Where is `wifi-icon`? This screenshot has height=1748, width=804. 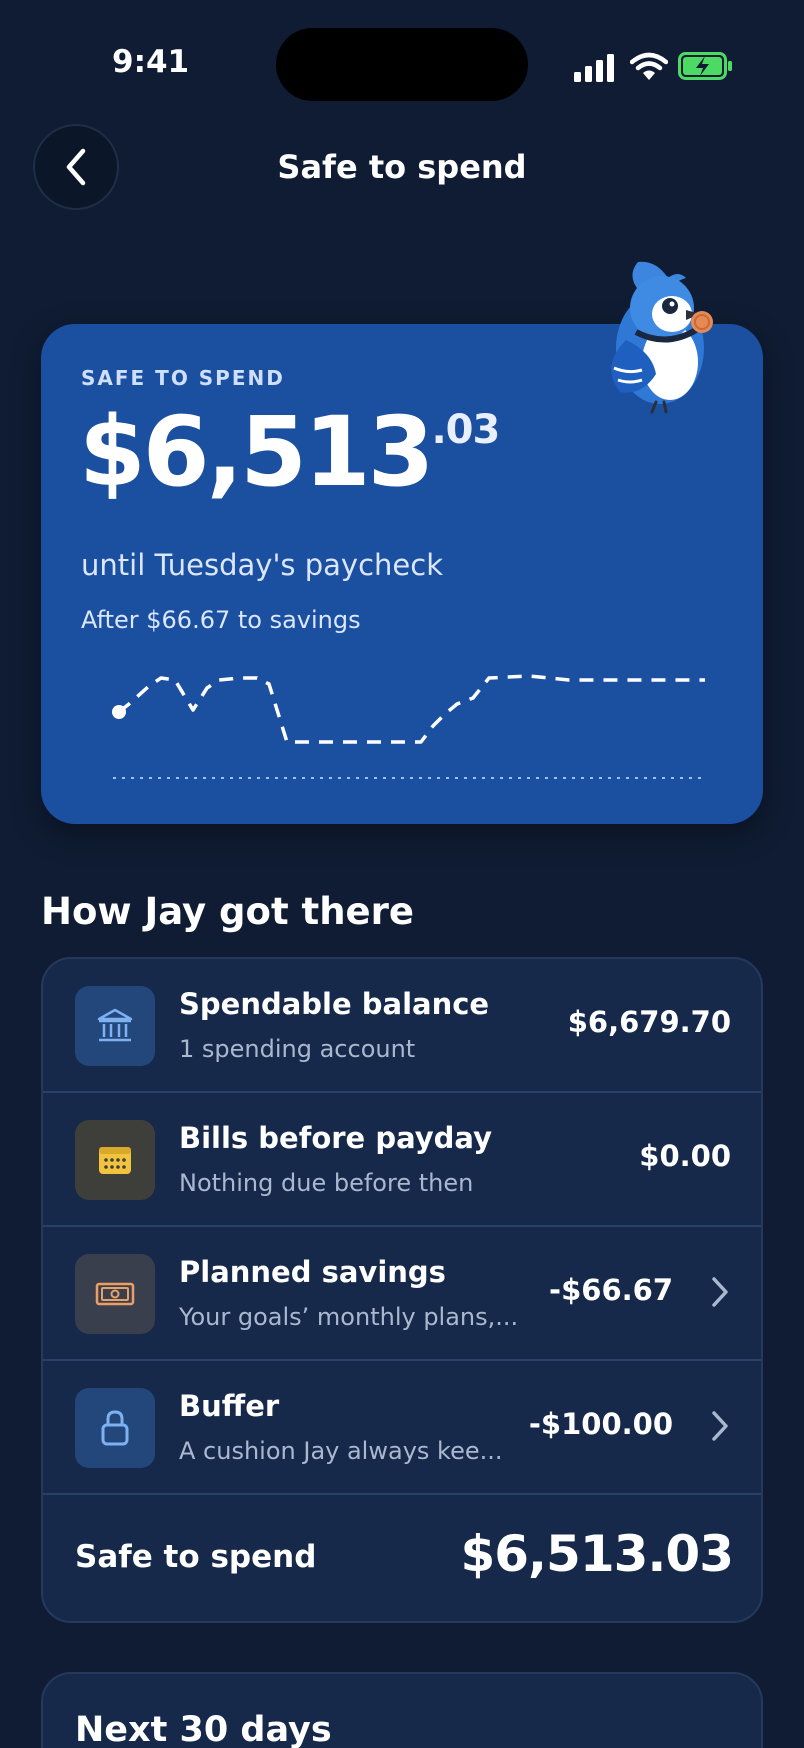
wifi-icon is located at coordinates (649, 66).